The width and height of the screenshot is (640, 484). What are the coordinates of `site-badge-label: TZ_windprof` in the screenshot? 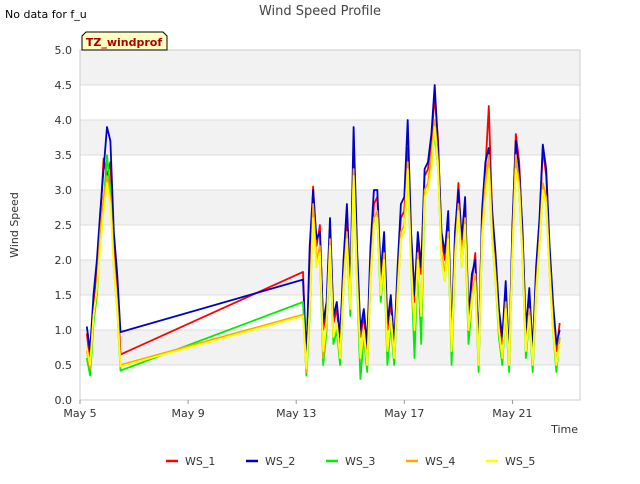 It's located at (124, 42).